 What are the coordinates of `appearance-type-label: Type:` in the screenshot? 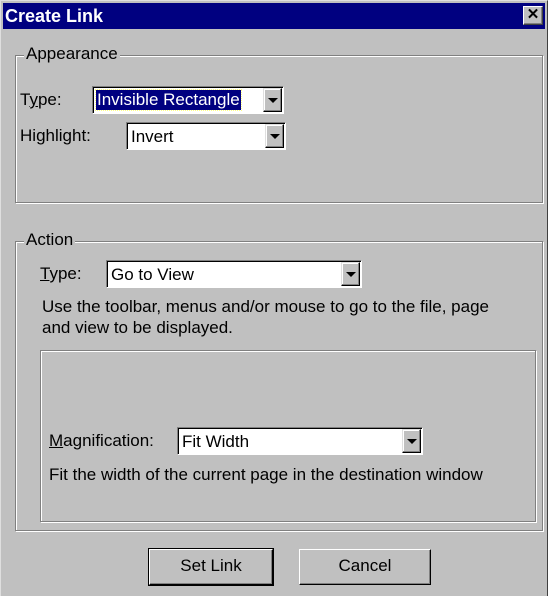 It's located at (41, 99).